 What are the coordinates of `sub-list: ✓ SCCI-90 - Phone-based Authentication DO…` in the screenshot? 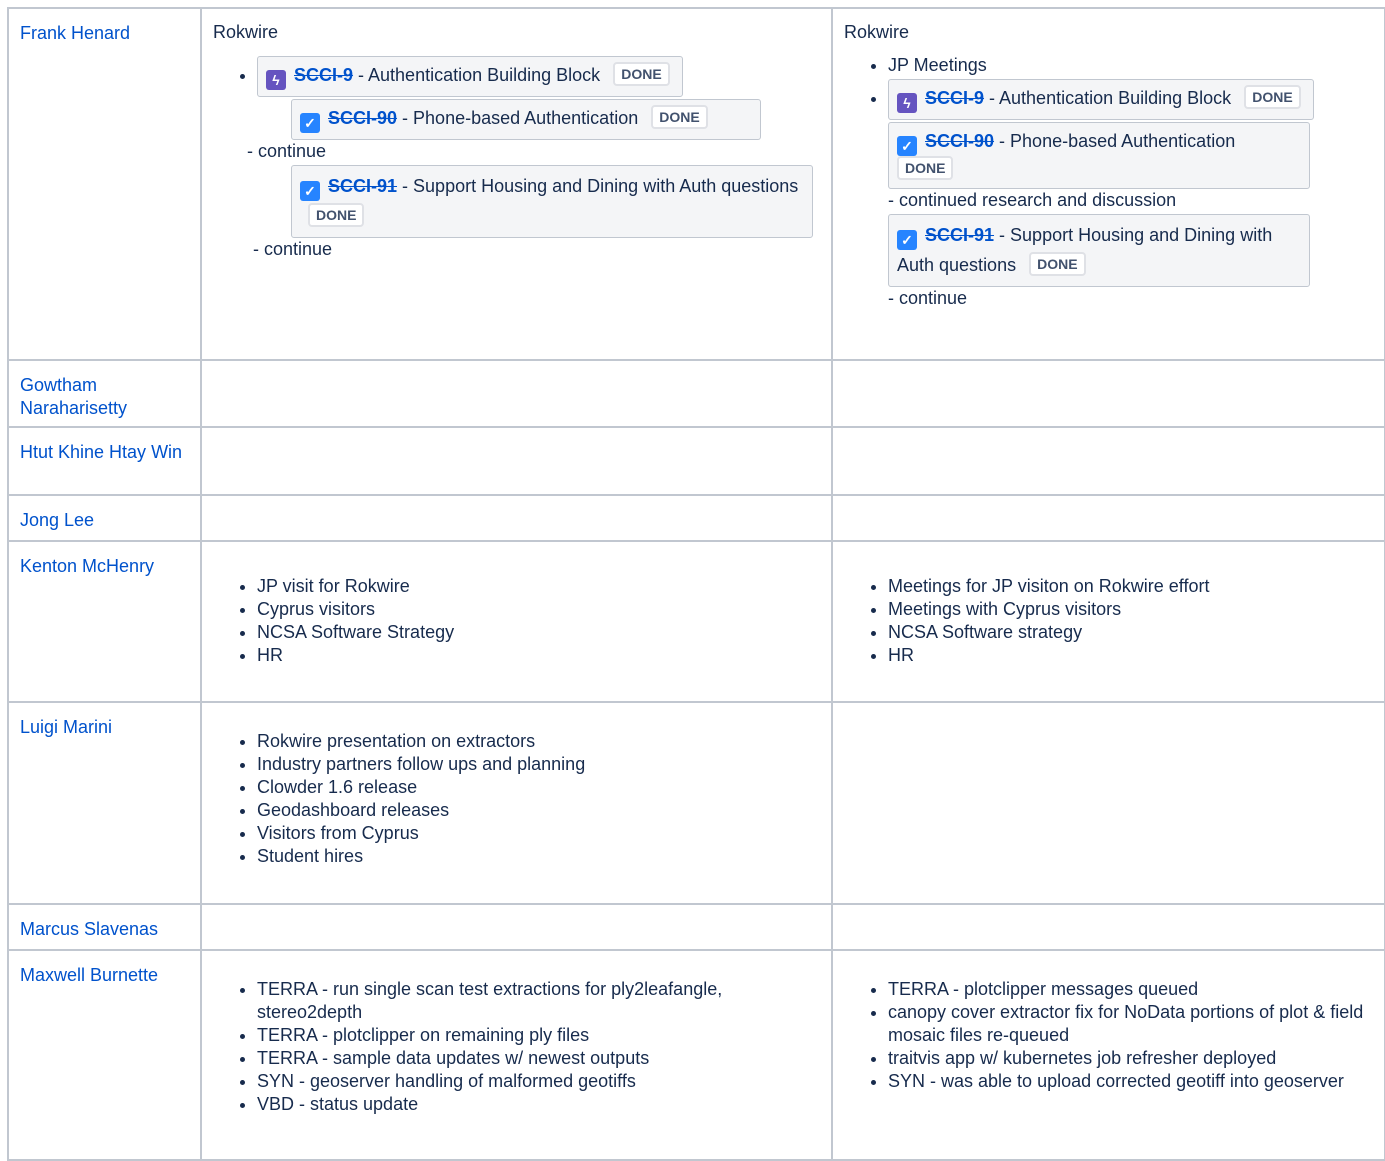 It's located at (517, 180).